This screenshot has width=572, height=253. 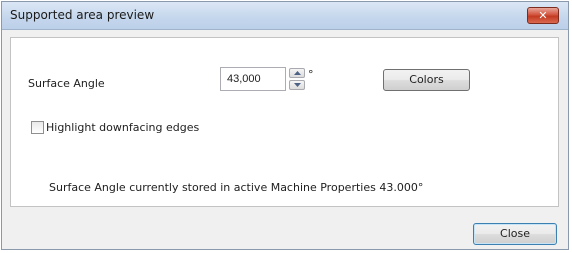 I want to click on spin-up-button, so click(x=297, y=73).